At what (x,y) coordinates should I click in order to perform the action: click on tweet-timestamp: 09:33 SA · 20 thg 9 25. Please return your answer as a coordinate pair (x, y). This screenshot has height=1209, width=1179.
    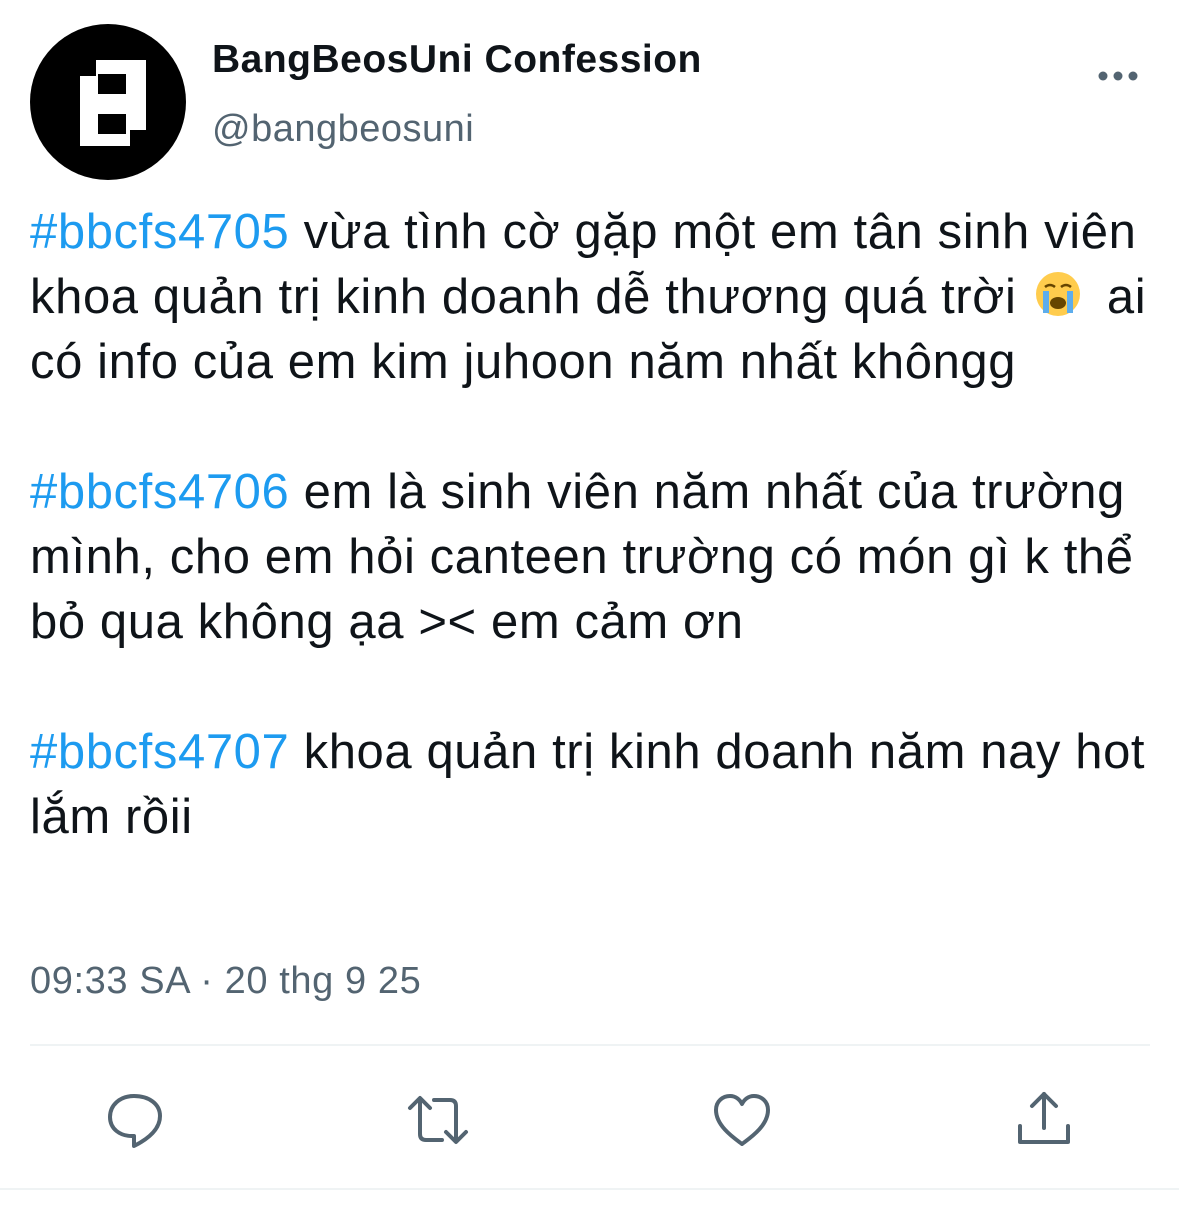
    Looking at the image, I should click on (225, 981).